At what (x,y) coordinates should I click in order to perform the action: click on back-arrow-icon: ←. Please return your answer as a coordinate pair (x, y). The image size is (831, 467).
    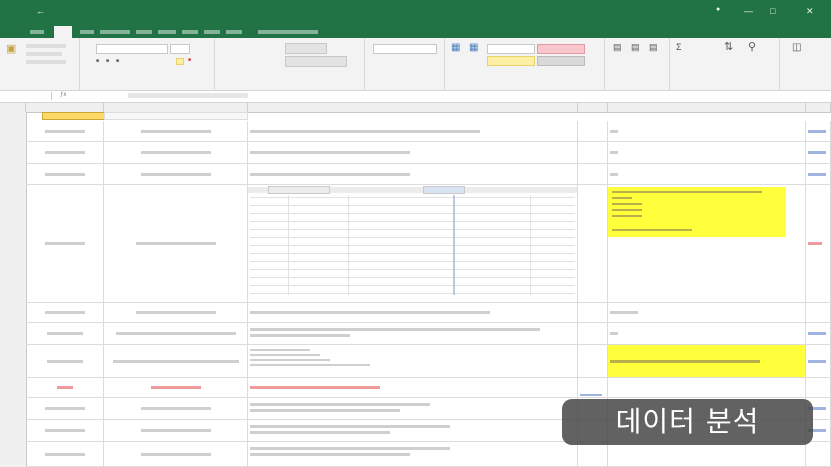
    Looking at the image, I should click on (40, 11).